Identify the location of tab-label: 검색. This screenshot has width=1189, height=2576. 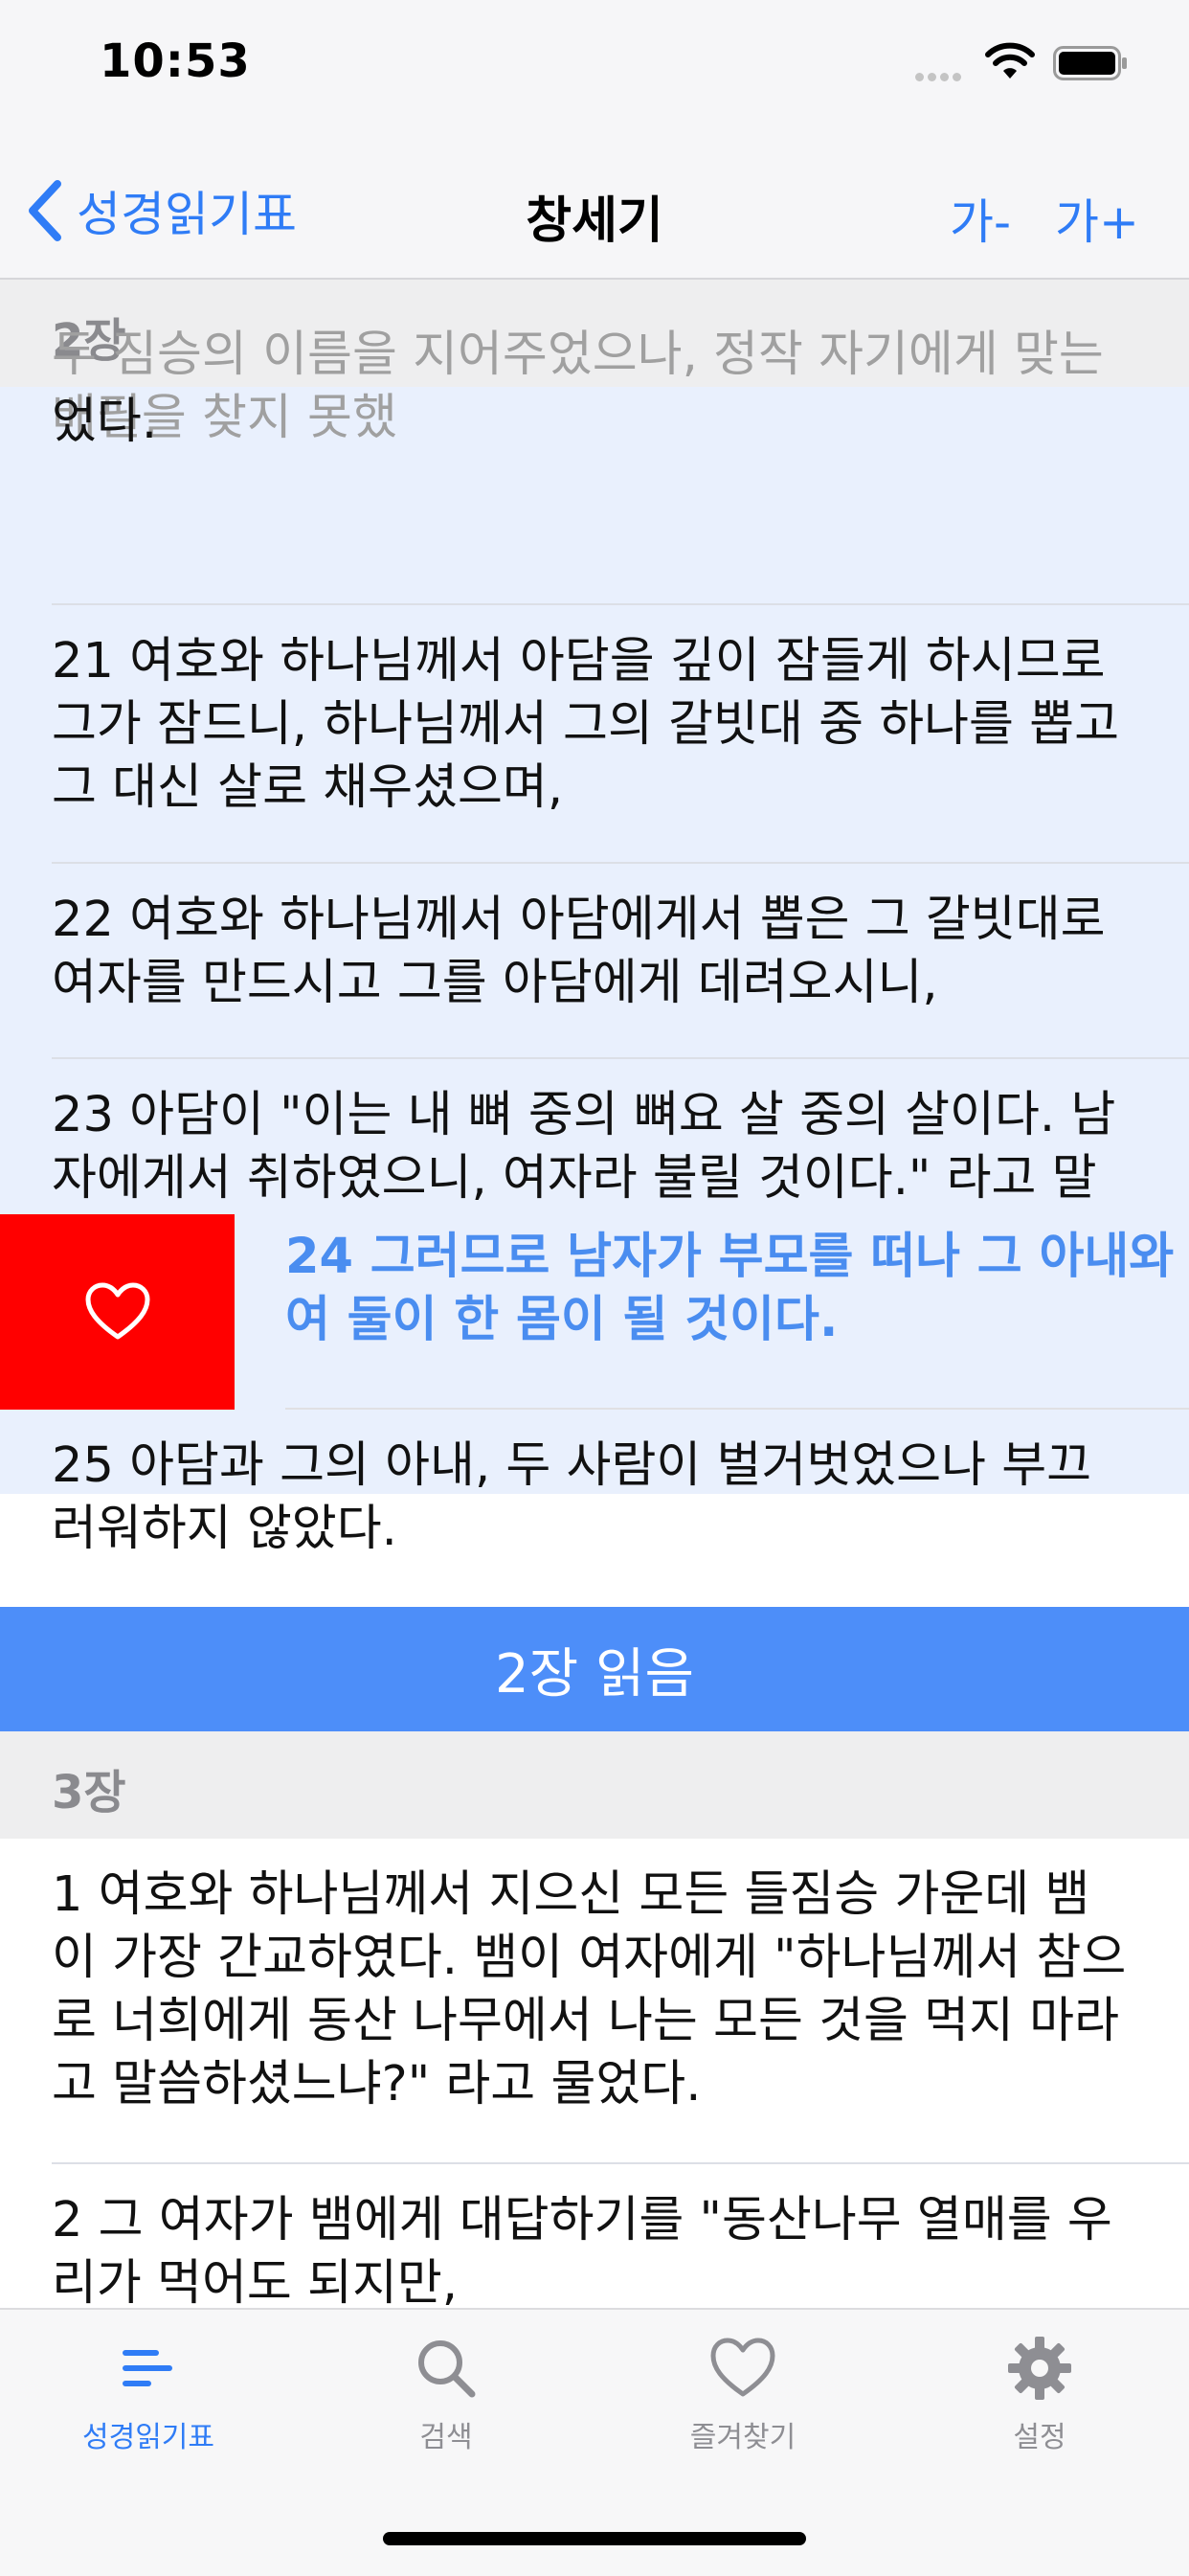
(446, 2437).